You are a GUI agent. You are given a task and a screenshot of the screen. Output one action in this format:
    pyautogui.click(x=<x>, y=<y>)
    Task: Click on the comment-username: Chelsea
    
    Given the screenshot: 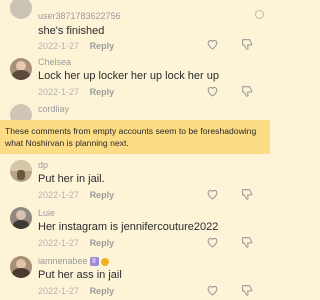 What is the action you would take?
    pyautogui.click(x=54, y=62)
    